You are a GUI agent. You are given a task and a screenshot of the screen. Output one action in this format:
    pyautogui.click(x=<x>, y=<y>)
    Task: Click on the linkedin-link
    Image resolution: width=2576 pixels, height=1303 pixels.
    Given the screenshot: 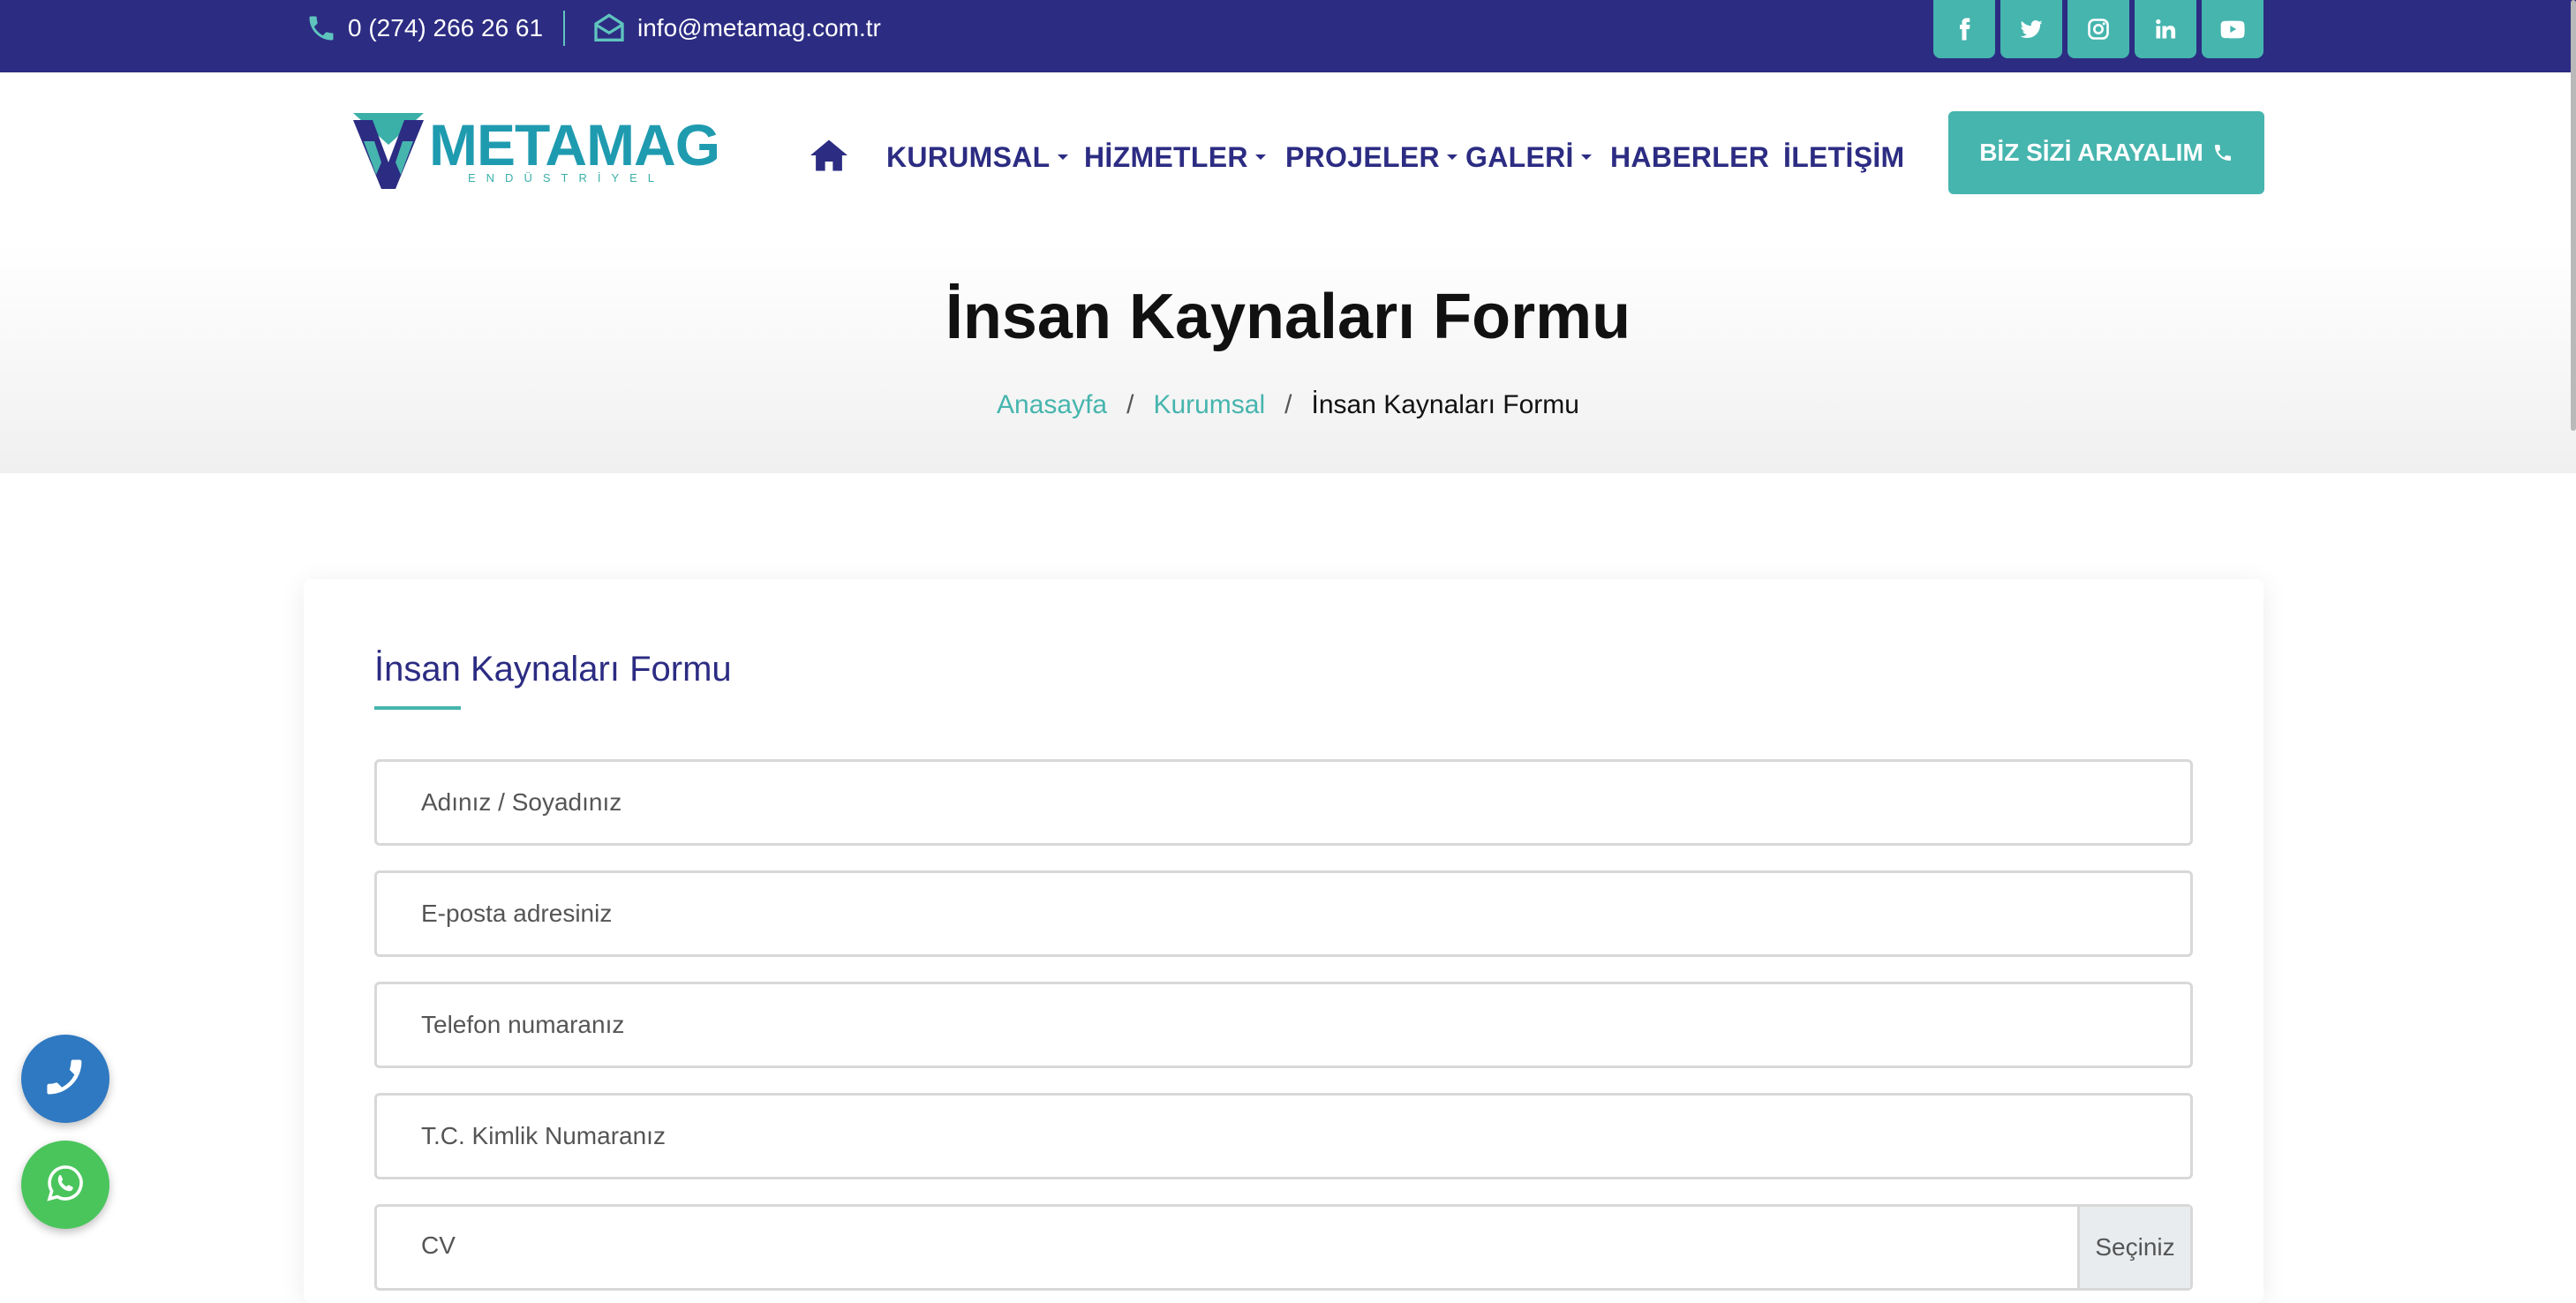 What is the action you would take?
    pyautogui.click(x=2166, y=29)
    